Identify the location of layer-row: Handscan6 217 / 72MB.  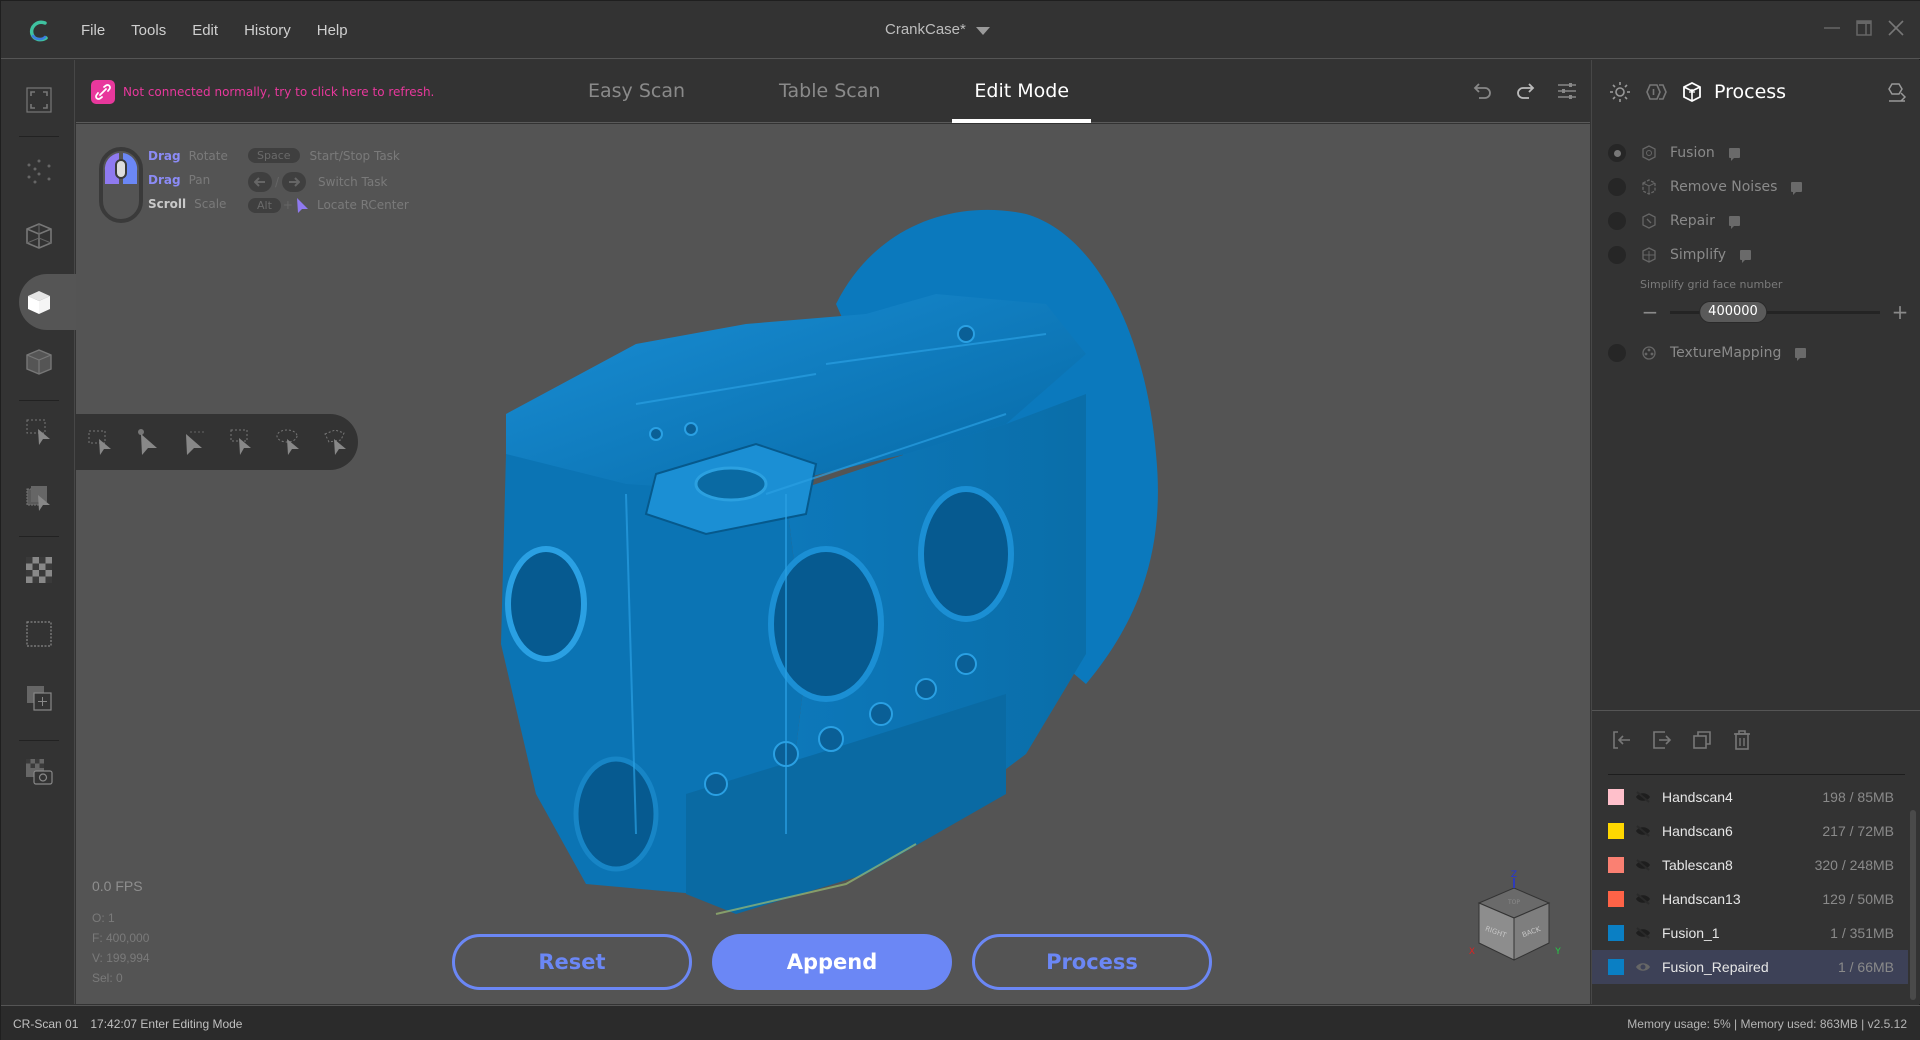
(1750, 831).